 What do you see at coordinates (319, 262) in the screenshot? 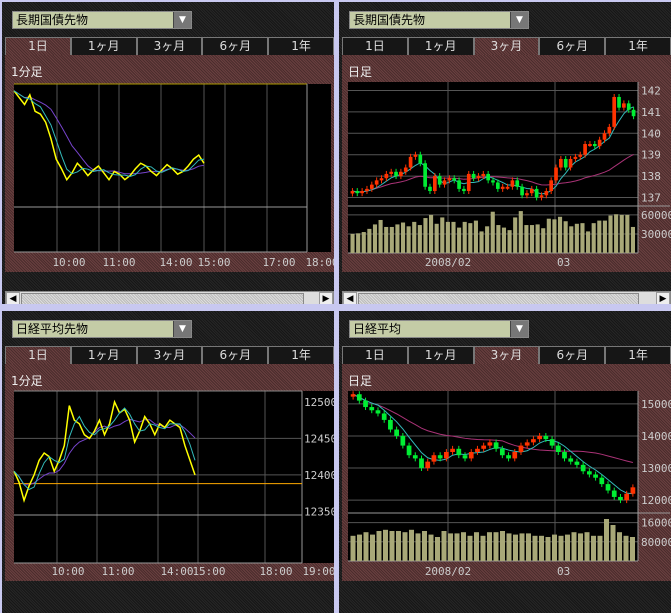
I see `tick-label: 18:00` at bounding box center [319, 262].